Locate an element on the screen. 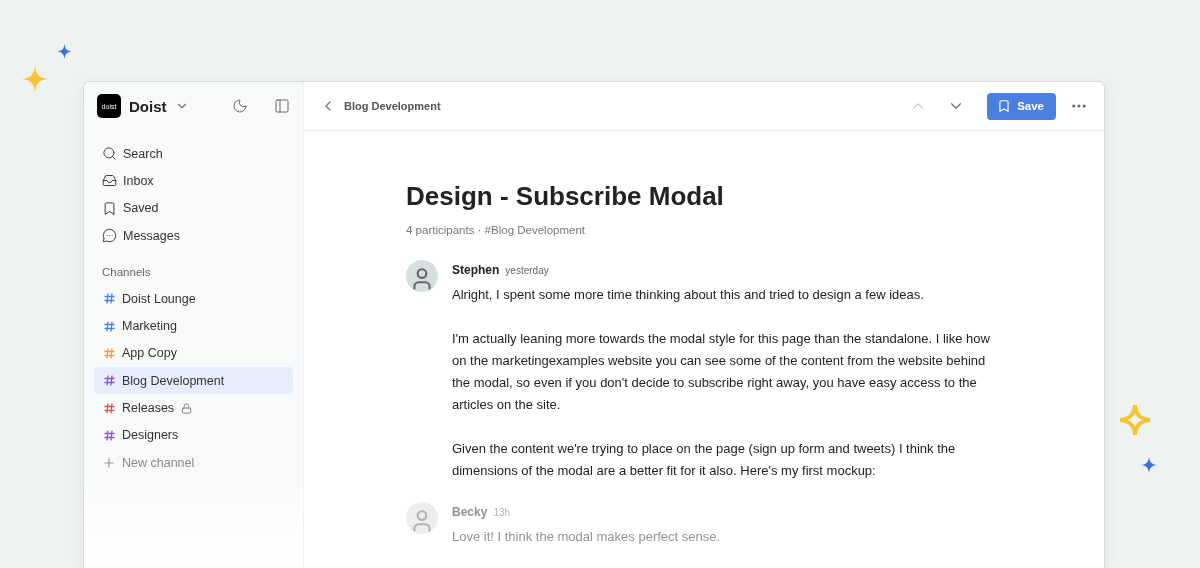  search-icon is located at coordinates (109, 154).